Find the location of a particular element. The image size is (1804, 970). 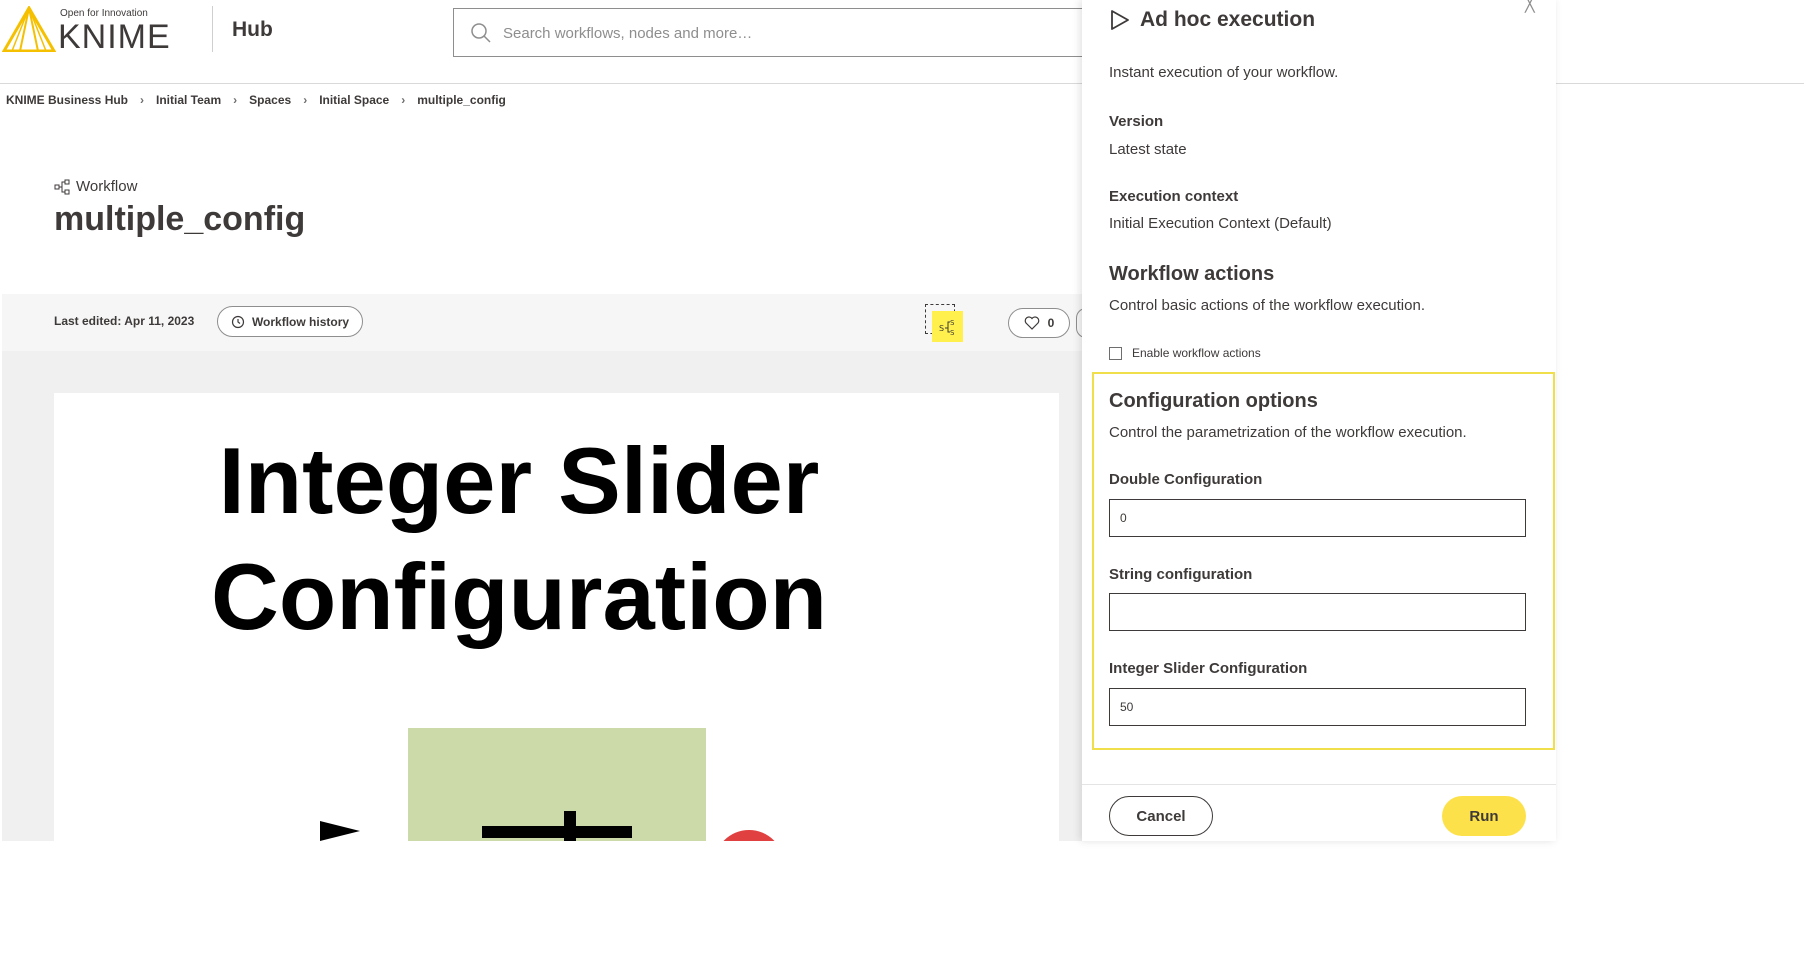

run-button: Run is located at coordinates (1484, 816).